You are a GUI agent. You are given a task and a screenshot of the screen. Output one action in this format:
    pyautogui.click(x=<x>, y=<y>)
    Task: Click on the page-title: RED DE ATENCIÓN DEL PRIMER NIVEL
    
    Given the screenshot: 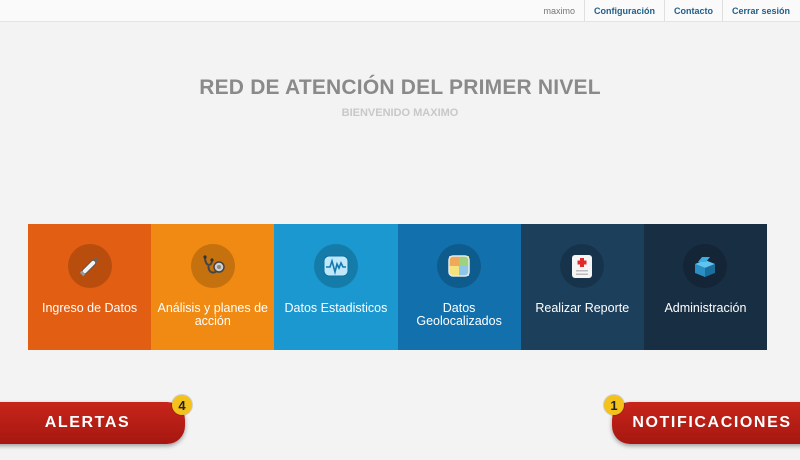 What is the action you would take?
    pyautogui.click(x=400, y=87)
    